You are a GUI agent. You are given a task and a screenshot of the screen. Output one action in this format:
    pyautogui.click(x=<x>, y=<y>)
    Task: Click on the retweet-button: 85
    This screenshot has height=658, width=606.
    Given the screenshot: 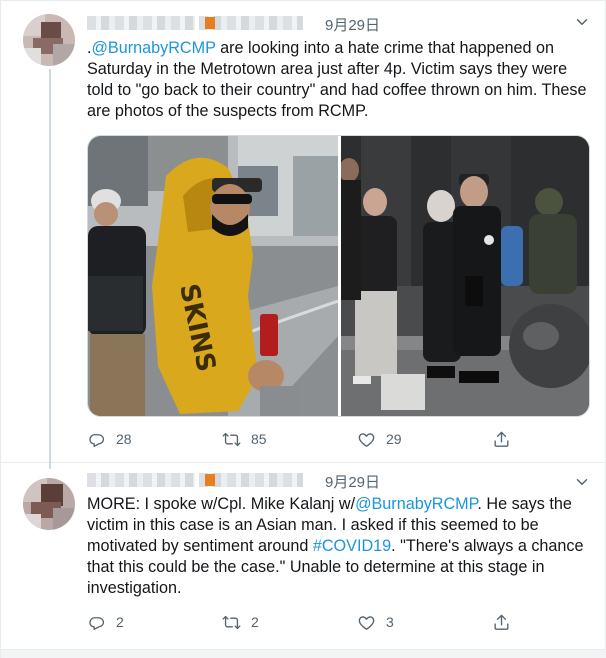 What is the action you would take?
    pyautogui.click(x=244, y=439)
    